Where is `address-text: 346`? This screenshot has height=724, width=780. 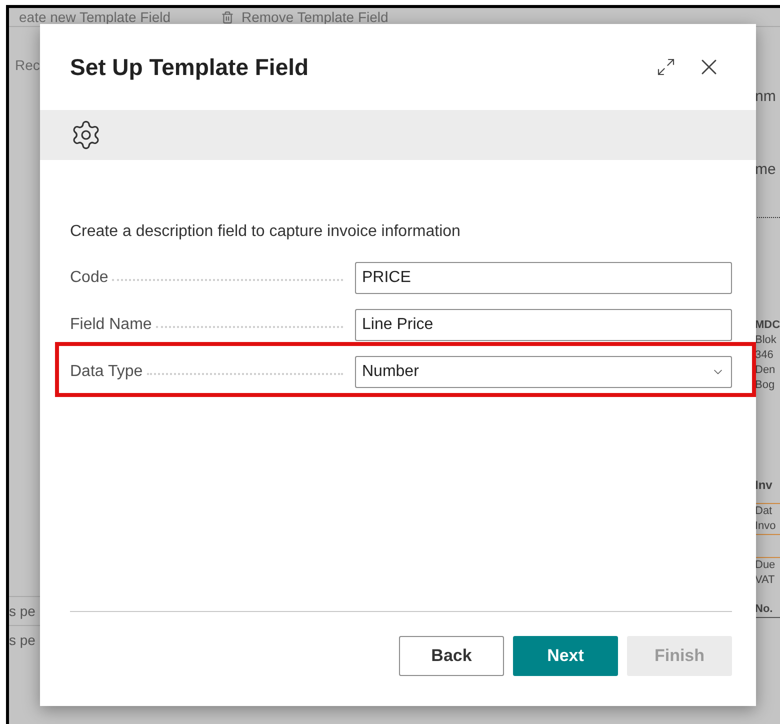 address-text: 346 is located at coordinates (764, 355).